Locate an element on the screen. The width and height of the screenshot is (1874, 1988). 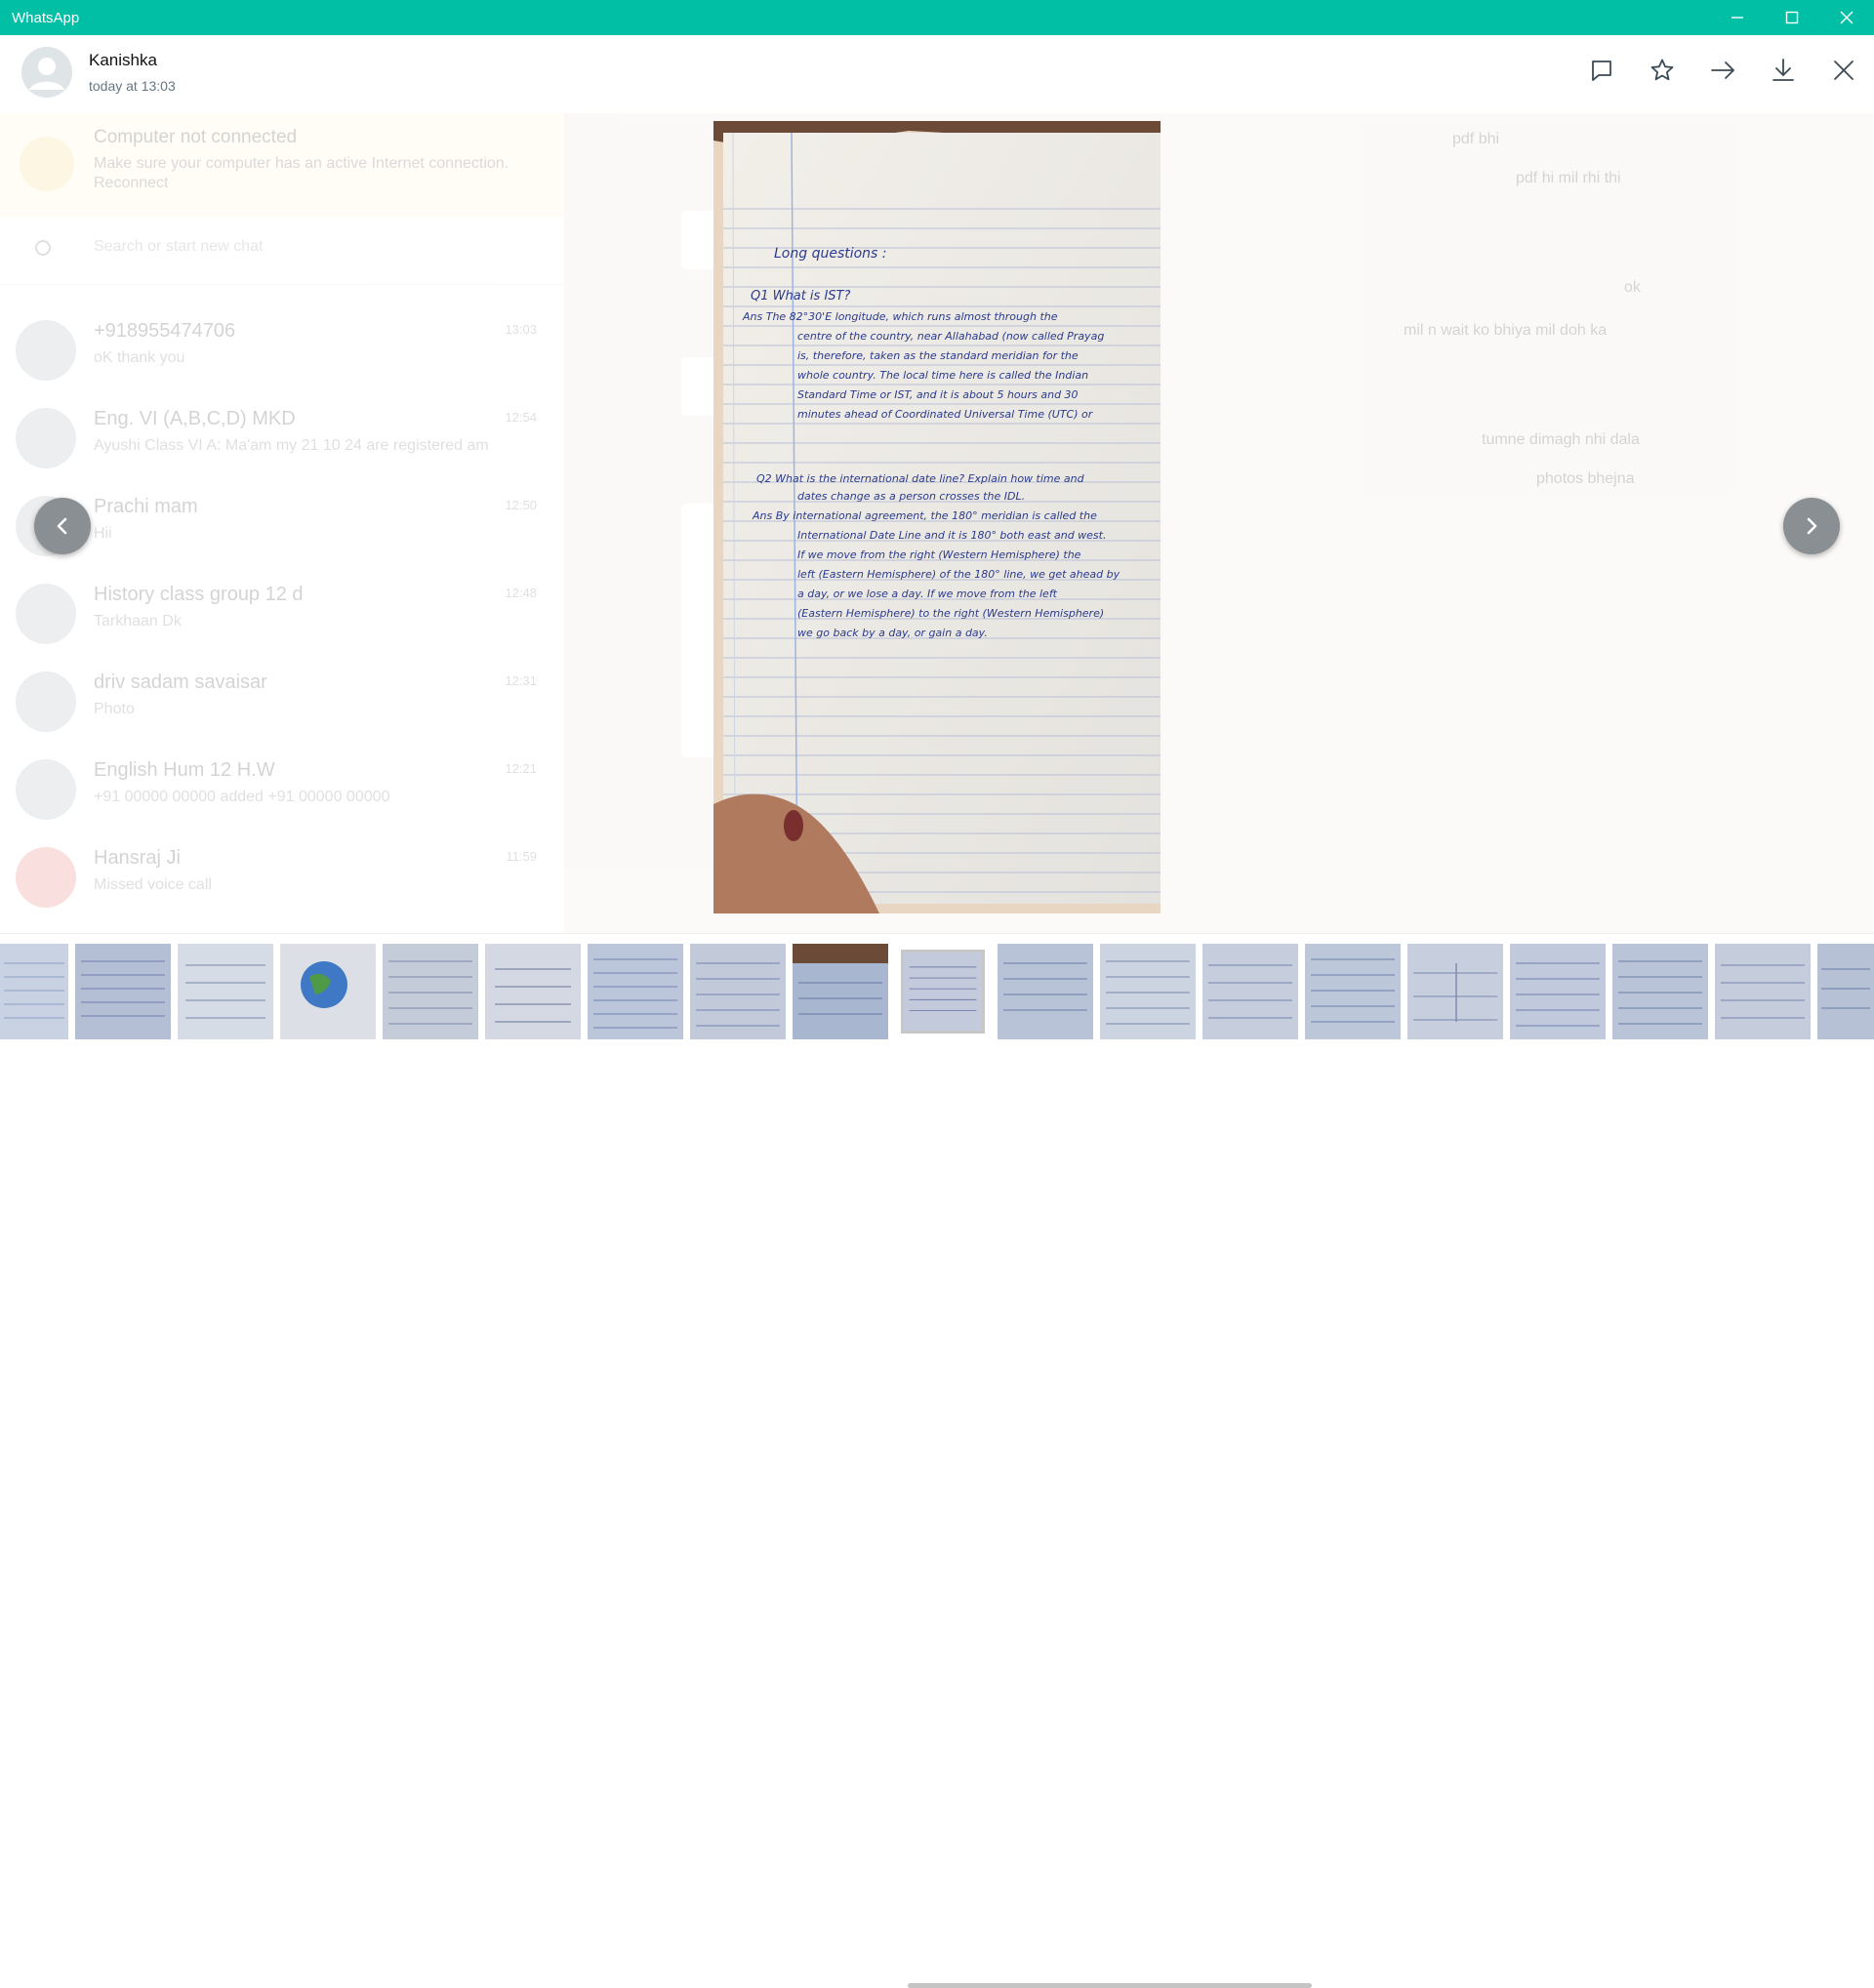
thumbnail-scrollbar is located at coordinates (1110, 1986).